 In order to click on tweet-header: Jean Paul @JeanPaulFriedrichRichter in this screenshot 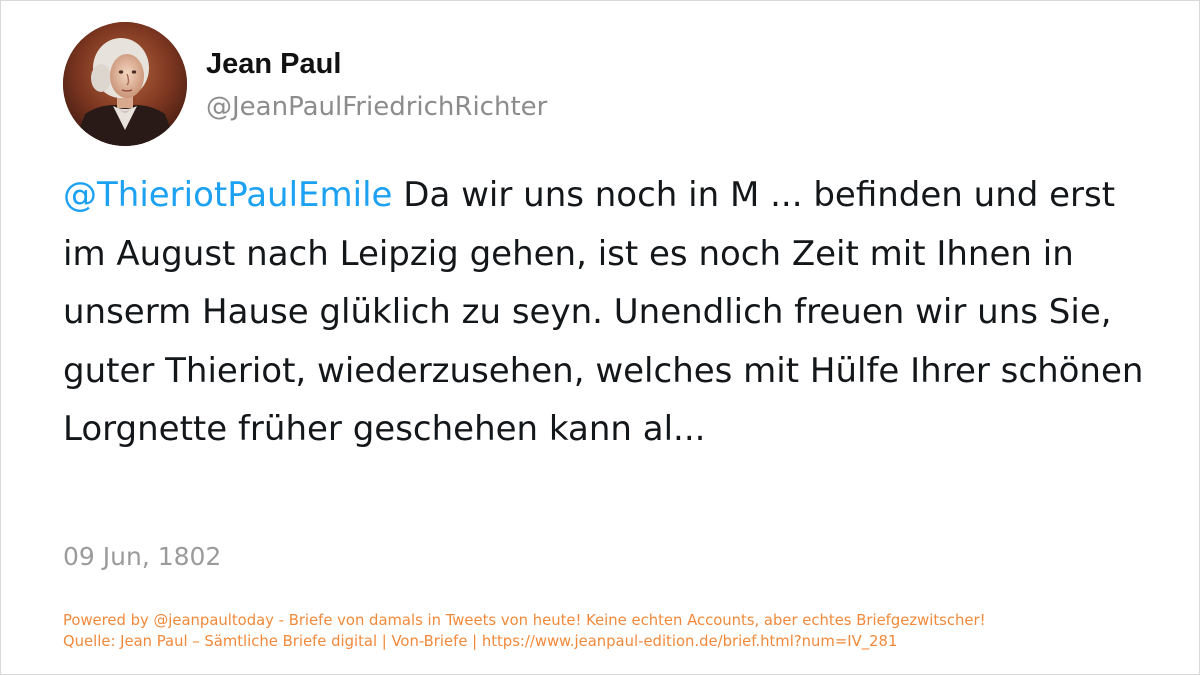, I will do `click(305, 84)`.